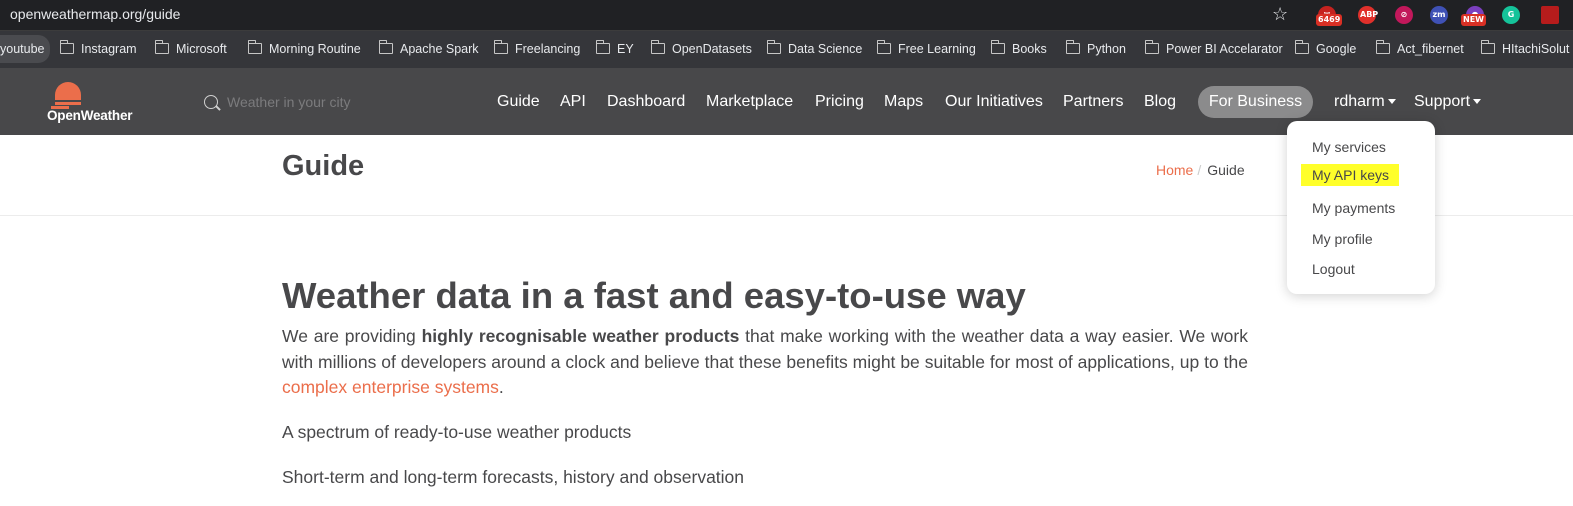  I want to click on bookmark-label: Books, so click(1029, 49).